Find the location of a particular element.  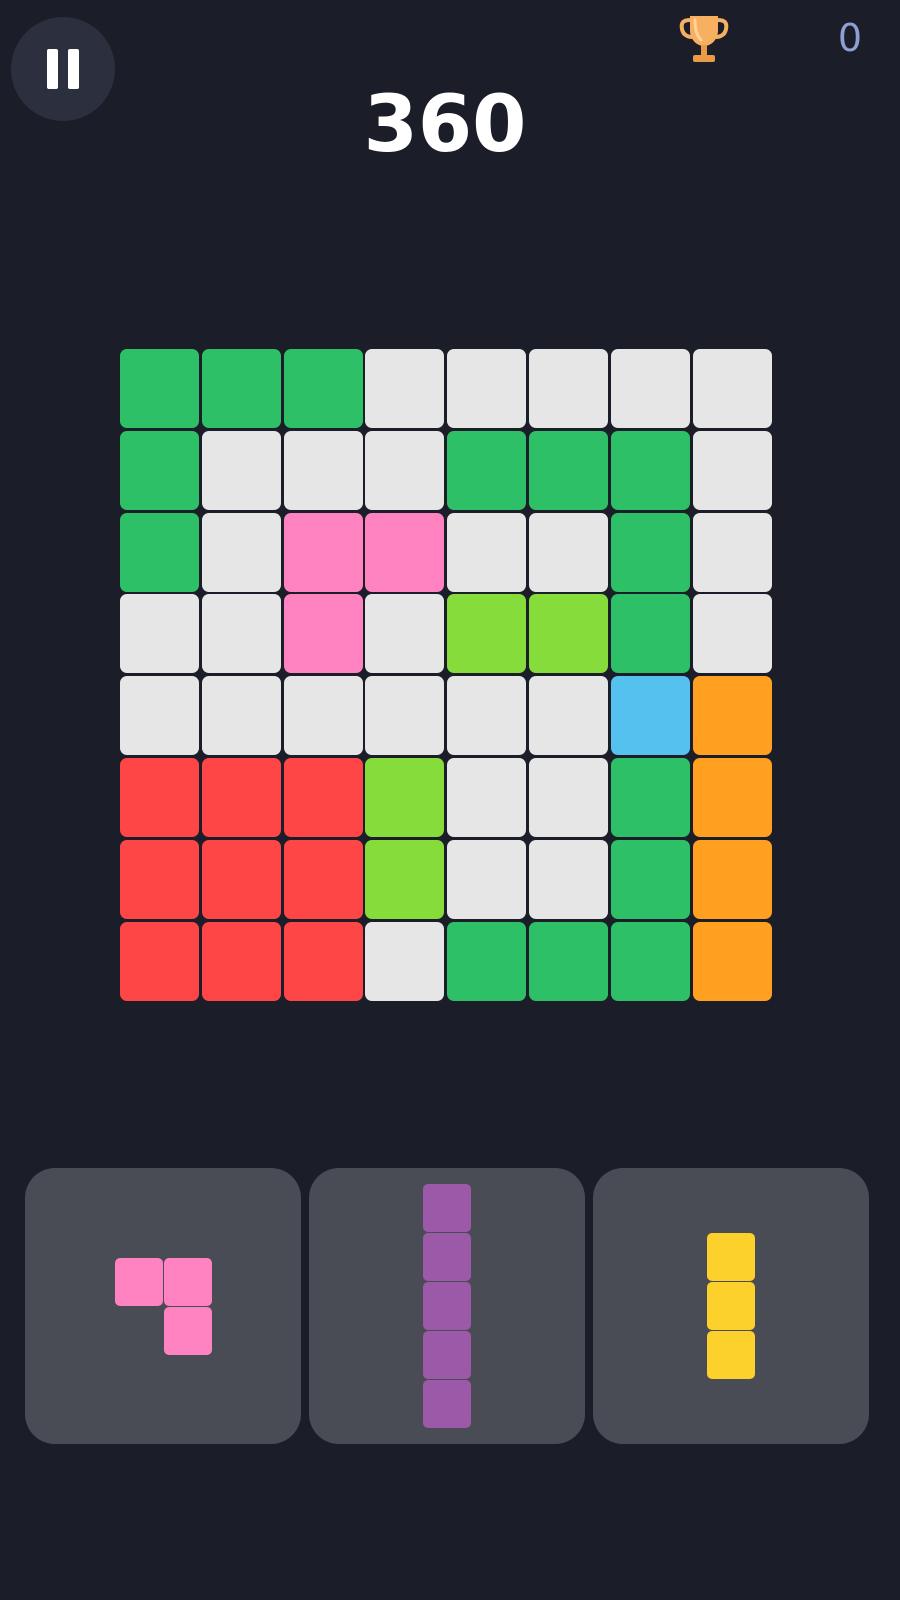

best-score: 0 is located at coordinates (849, 38).